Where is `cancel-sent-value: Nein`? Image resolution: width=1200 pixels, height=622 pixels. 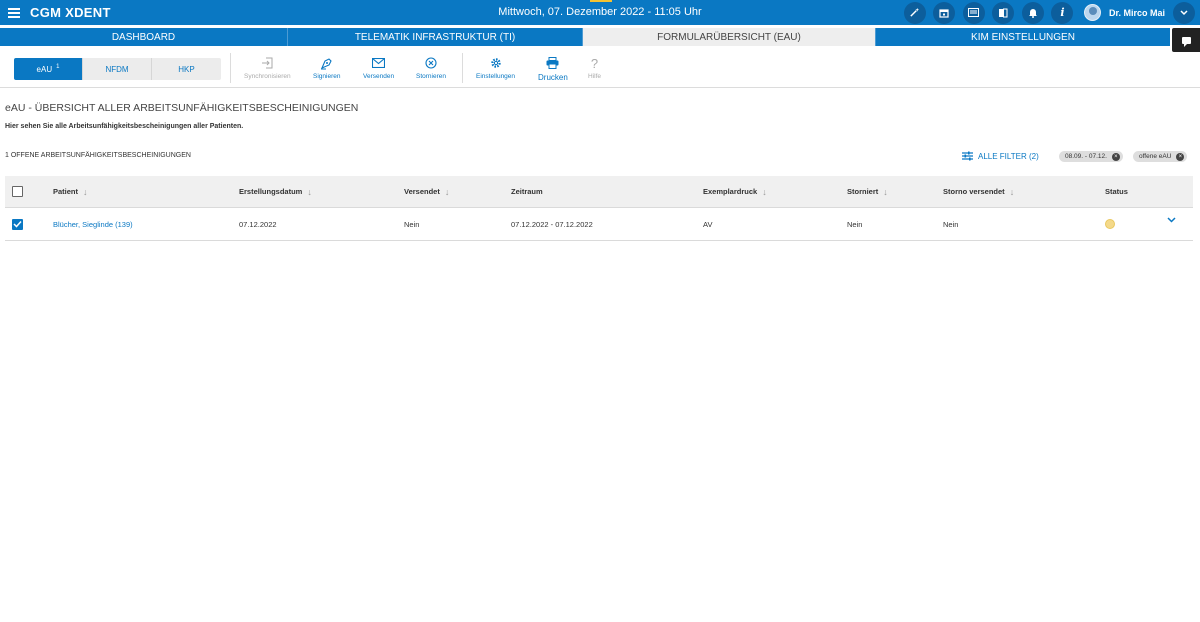 cancel-sent-value: Nein is located at coordinates (951, 224).